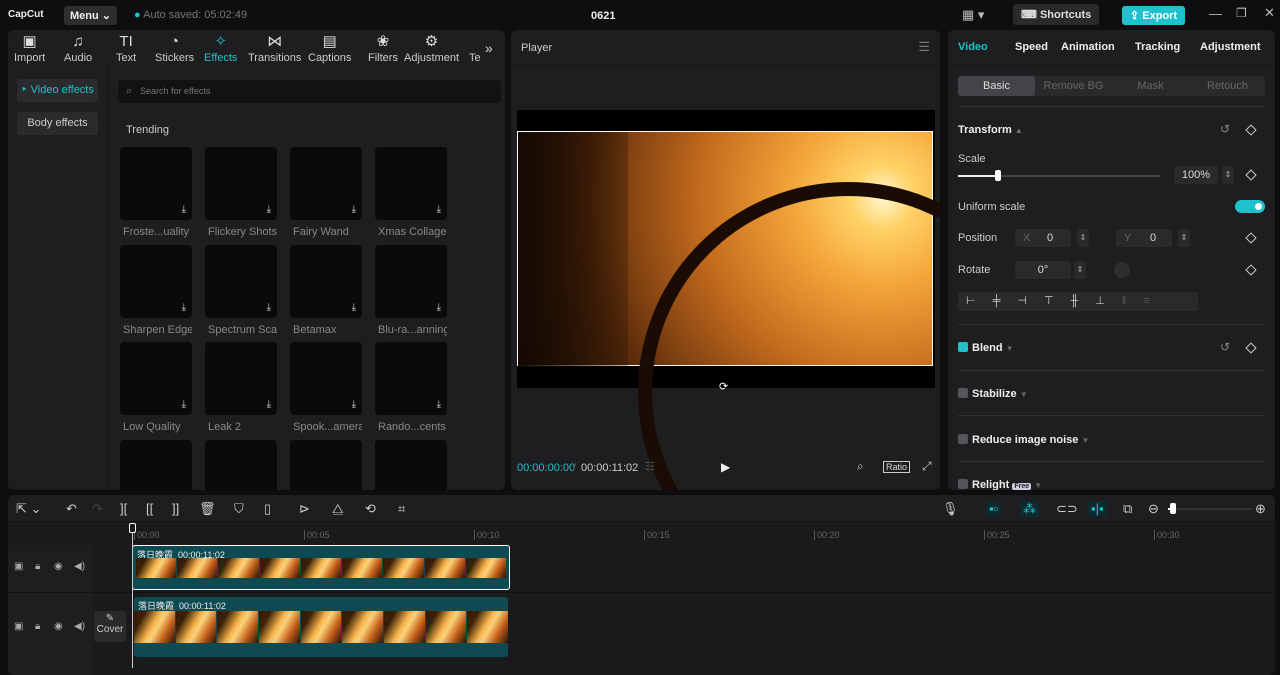  Describe the element at coordinates (993, 394) in the screenshot. I see `stabilize-section: Stabilize ▼` at that location.